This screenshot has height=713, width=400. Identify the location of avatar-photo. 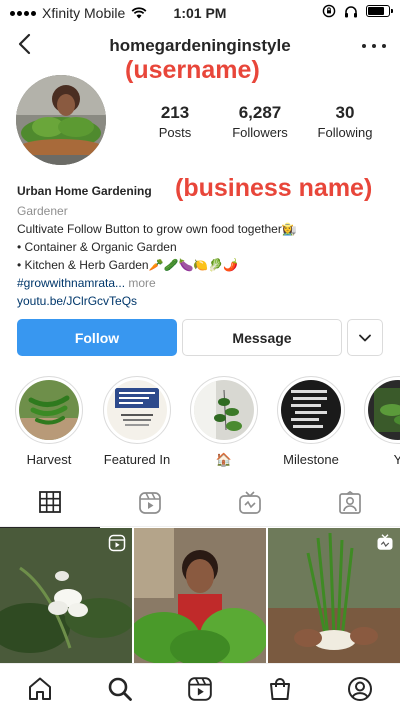
(61, 120).